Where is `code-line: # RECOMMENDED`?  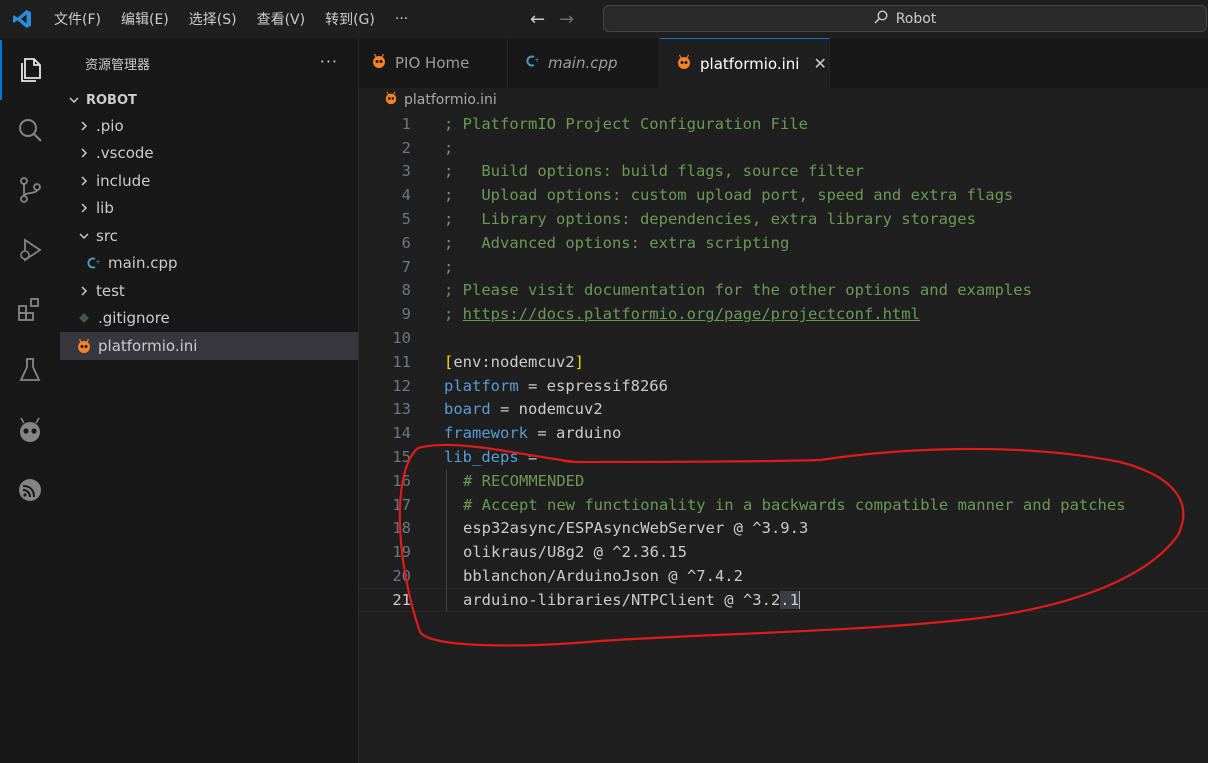 code-line: # RECOMMENDED is located at coordinates (524, 480).